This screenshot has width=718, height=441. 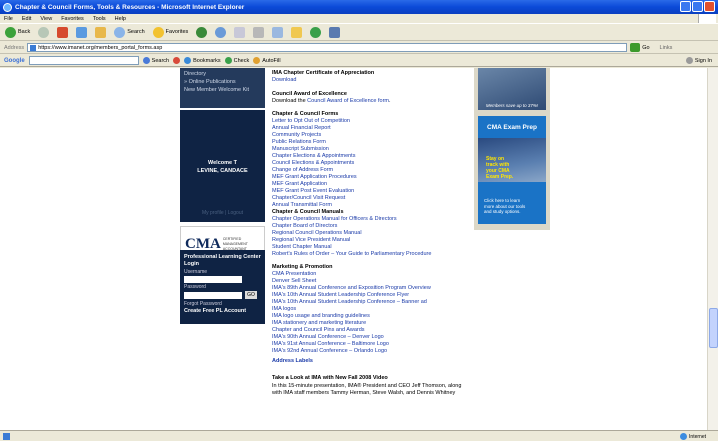 What do you see at coordinates (296, 135) in the screenshot?
I see `form-link: Community Projects` at bounding box center [296, 135].